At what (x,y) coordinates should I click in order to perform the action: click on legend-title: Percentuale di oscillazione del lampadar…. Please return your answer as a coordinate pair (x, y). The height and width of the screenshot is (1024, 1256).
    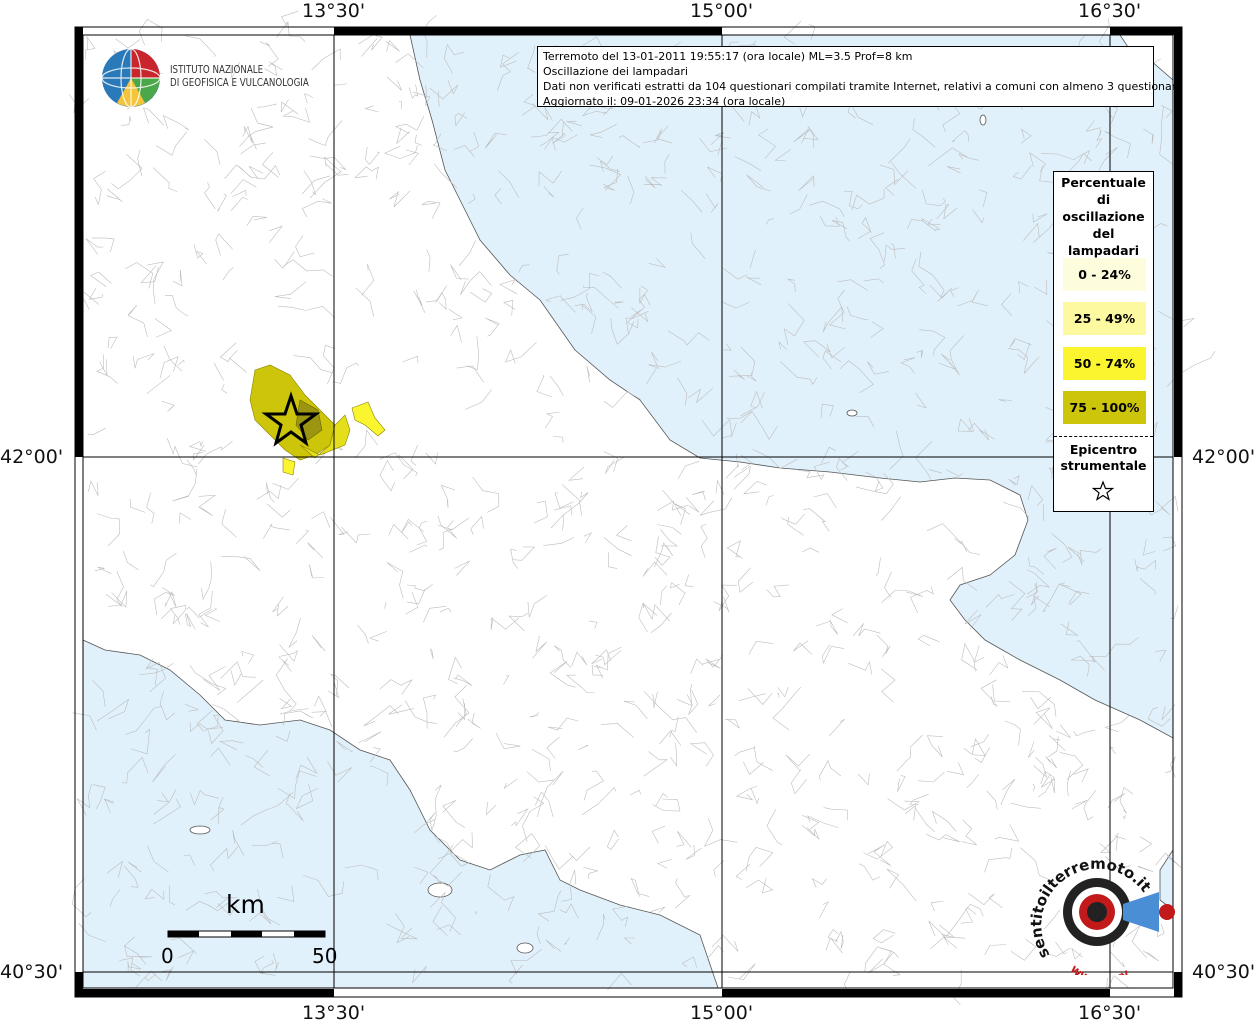
    Looking at the image, I should click on (1103, 215).